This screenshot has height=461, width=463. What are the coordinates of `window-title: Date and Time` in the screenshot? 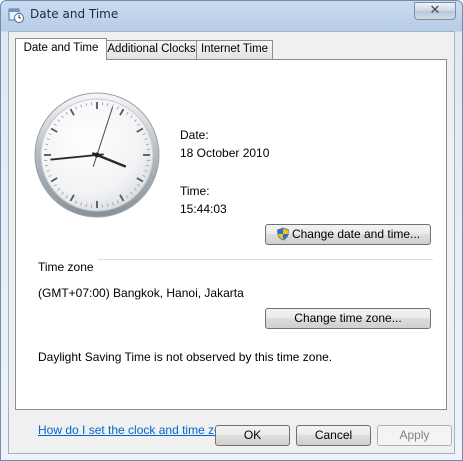 It's located at (74, 14).